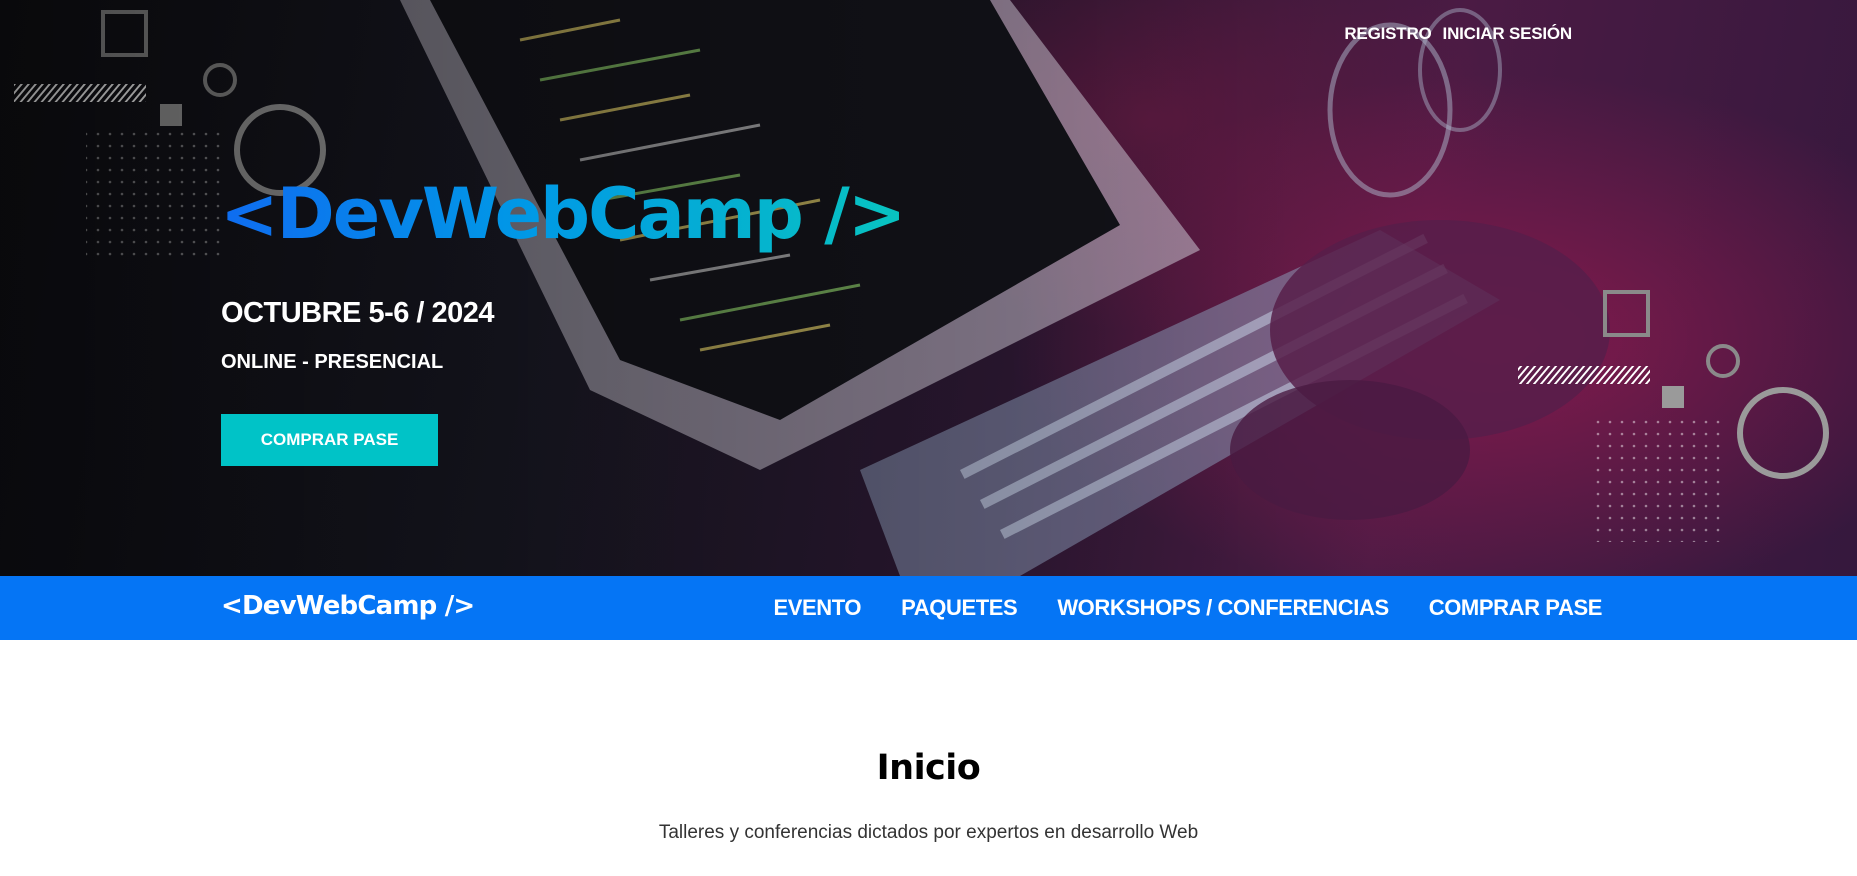  I want to click on nav-item-comprar-pase: COMPRAR PASE, so click(1516, 608).